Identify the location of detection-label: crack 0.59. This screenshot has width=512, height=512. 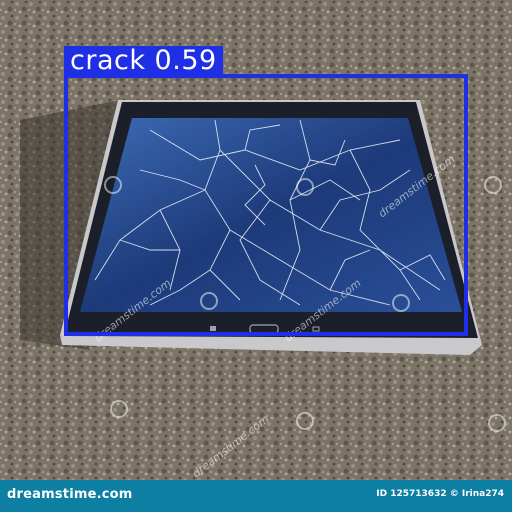
(143, 61).